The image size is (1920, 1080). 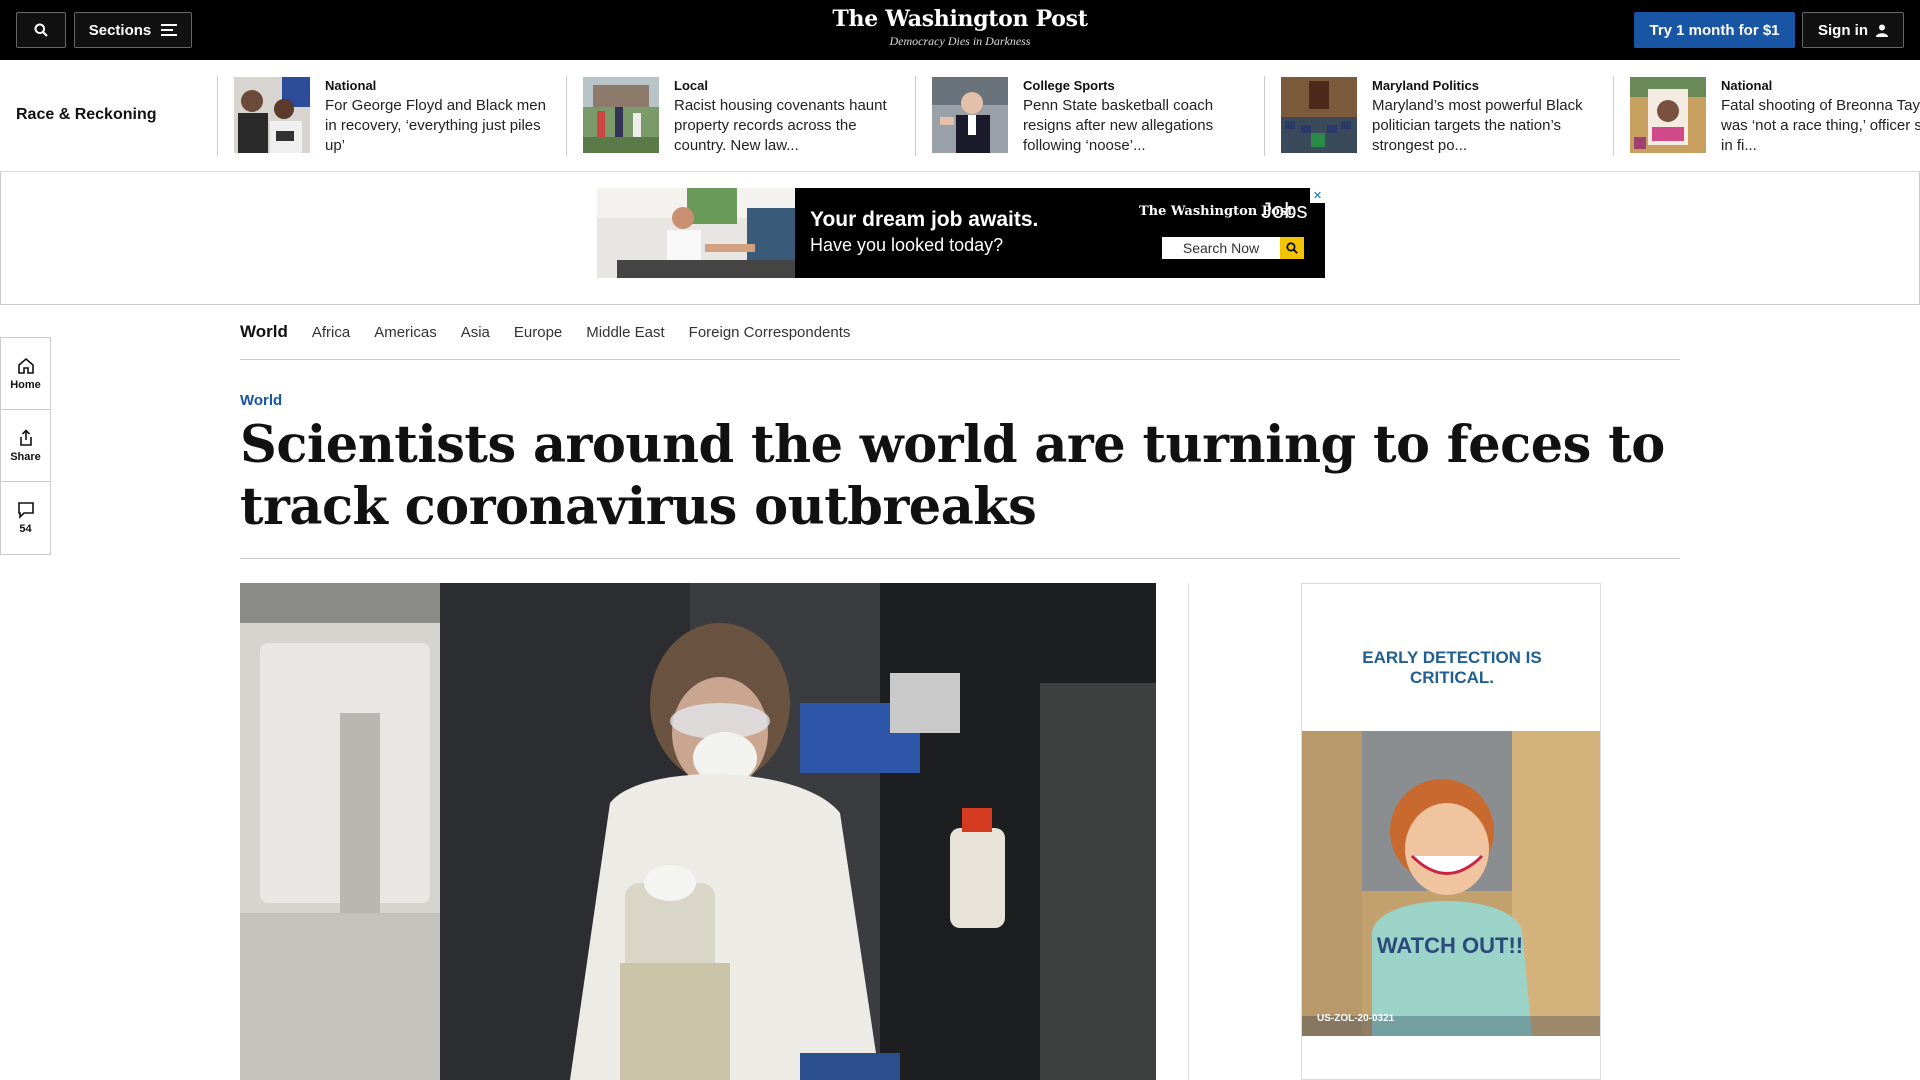 I want to click on section-nav-asia: Asia, so click(x=475, y=332).